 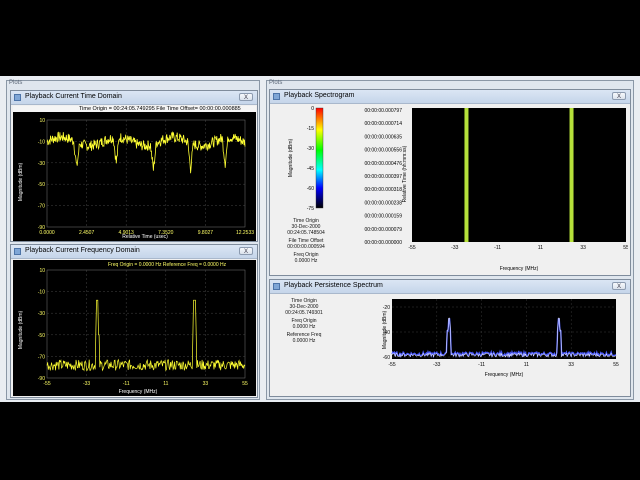 What do you see at coordinates (310, 209) in the screenshot?
I see `colorbar-tick: -75` at bounding box center [310, 209].